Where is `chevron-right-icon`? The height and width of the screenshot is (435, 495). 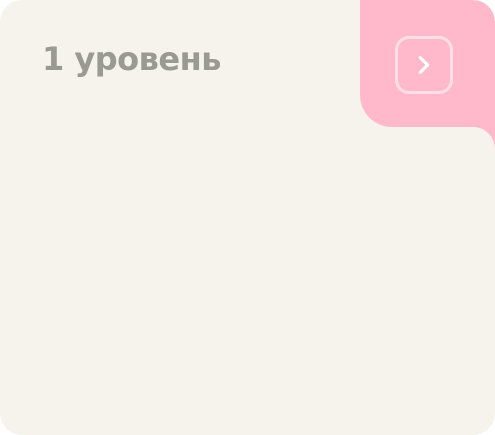
chevron-right-icon is located at coordinates (424, 65).